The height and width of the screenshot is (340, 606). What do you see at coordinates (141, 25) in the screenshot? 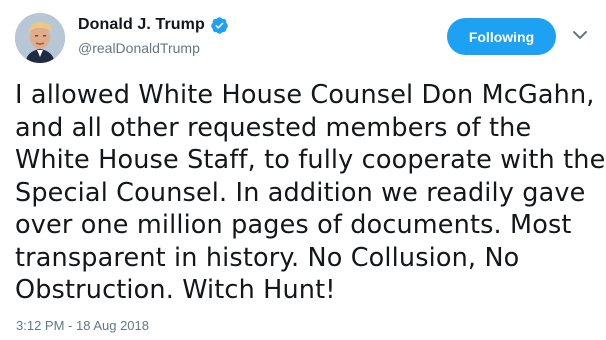
I see `display-name: Donald J. Trump` at bounding box center [141, 25].